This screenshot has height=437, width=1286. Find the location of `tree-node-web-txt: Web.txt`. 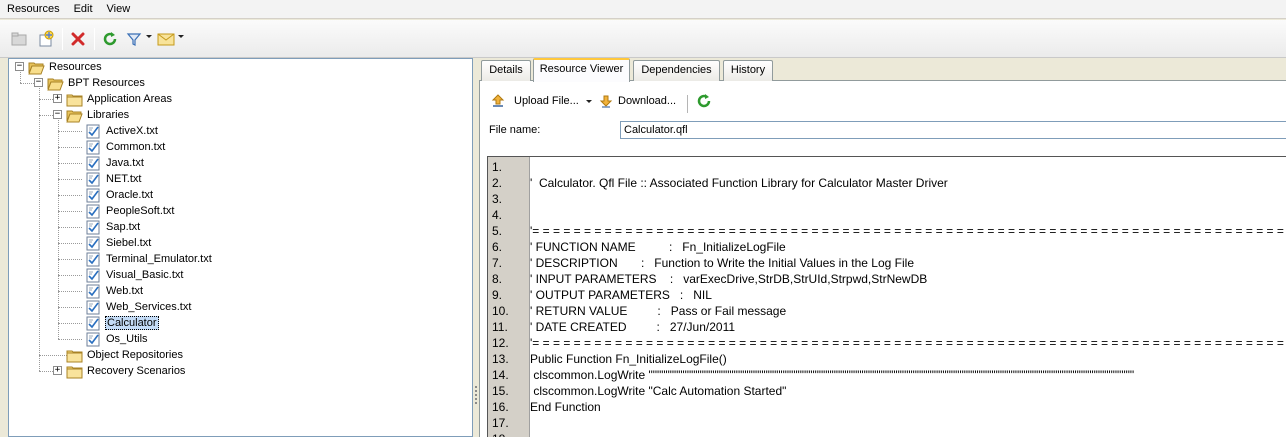

tree-node-web-txt: Web.txt is located at coordinates (114, 291).